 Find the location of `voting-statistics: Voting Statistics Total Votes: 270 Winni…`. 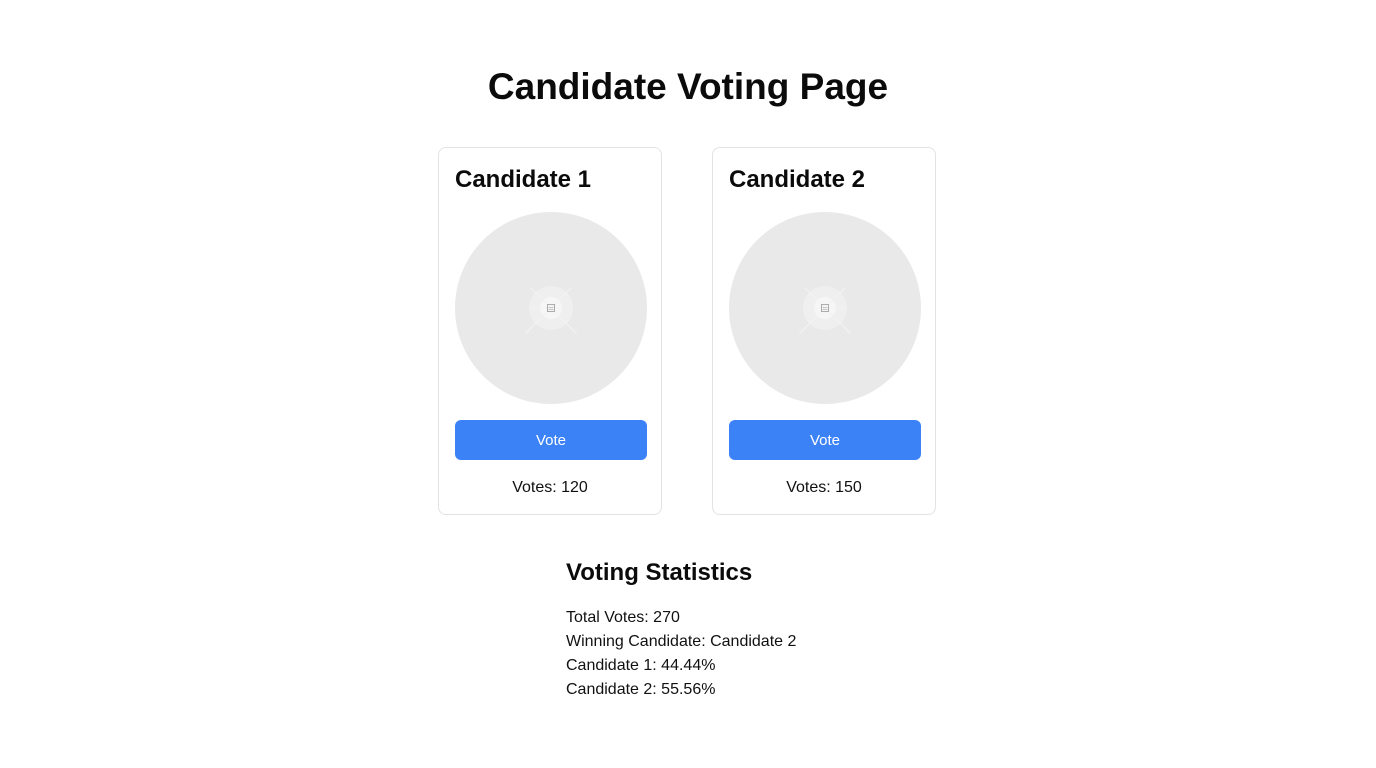

voting-statistics: Voting Statistics Total Votes: 270 Winni… is located at coordinates (766, 630).